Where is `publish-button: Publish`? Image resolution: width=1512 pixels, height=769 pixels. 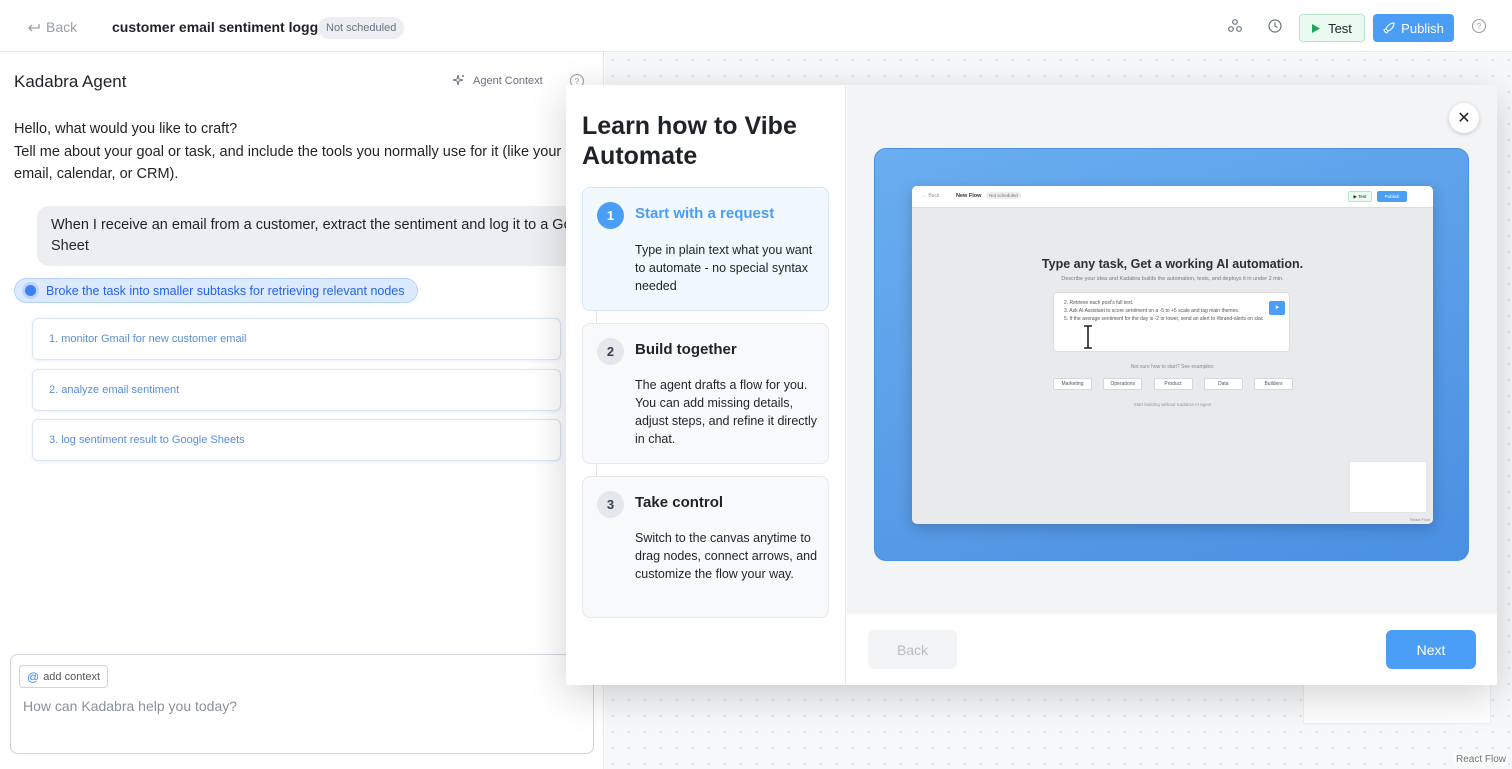
publish-button: Publish is located at coordinates (1413, 28).